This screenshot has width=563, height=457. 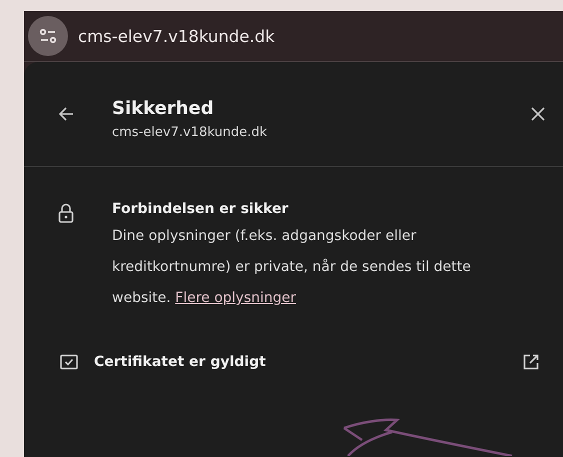 I want to click on connection-heading: Forbindelsen er sikker, so click(x=201, y=209).